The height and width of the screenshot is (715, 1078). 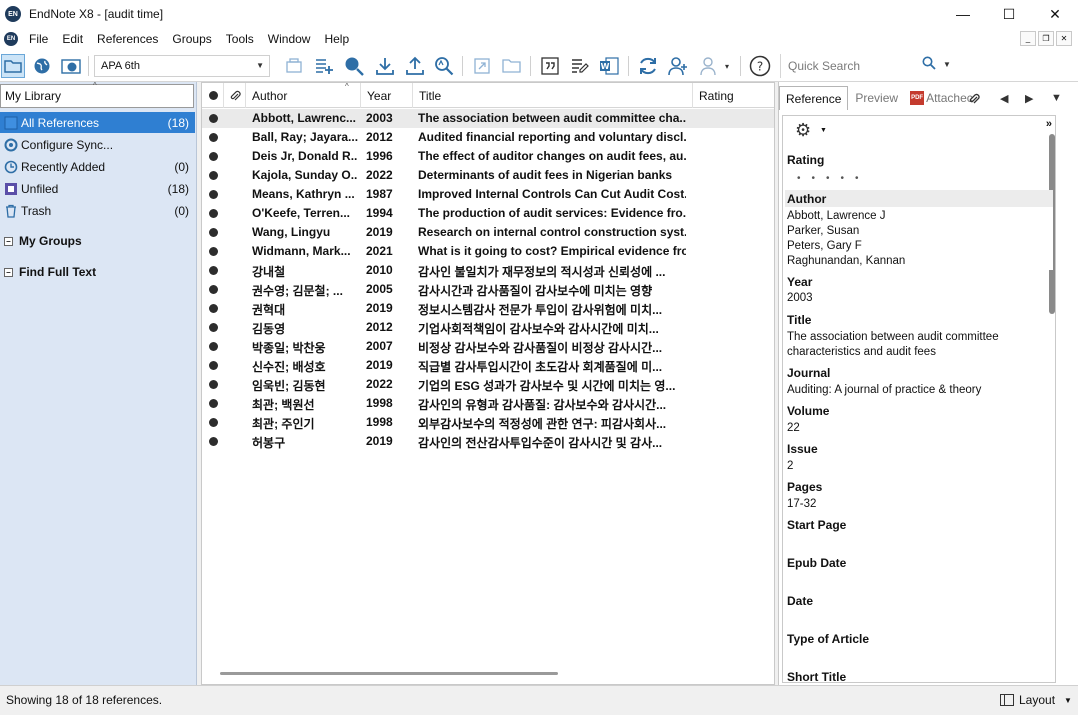 I want to click on menu-window: Window, so click(x=289, y=39).